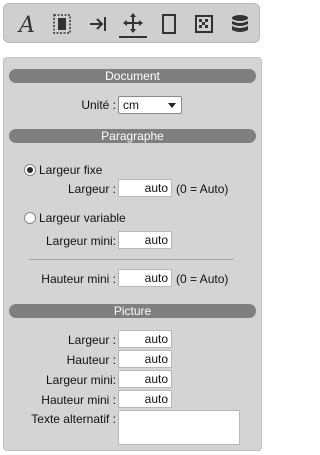  Describe the element at coordinates (150, 105) in the screenshot. I see `unit-select: cm` at that location.